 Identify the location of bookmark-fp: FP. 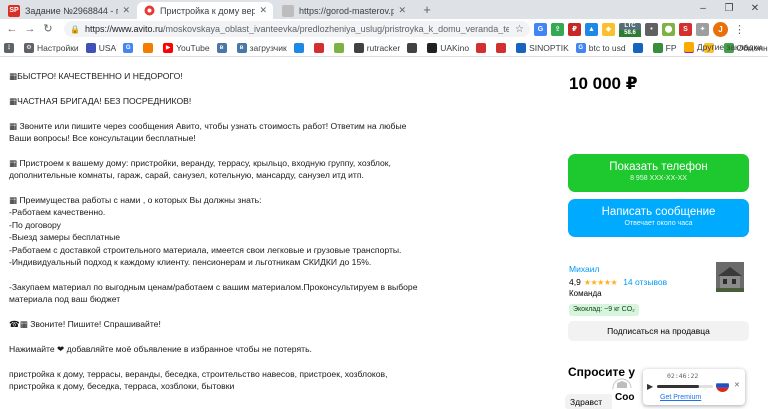
(664, 47).